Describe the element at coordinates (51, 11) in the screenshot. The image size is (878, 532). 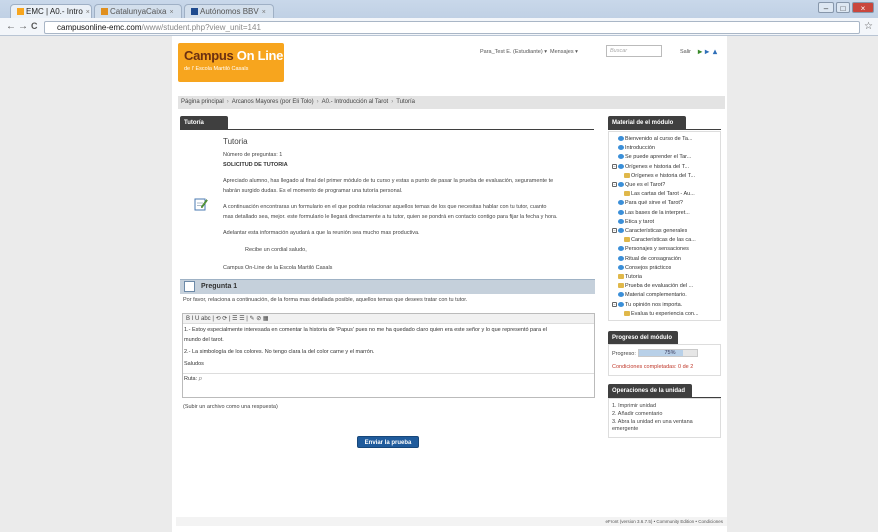
I see `tab-emc: EMC | A0.- Intro ×` at that location.